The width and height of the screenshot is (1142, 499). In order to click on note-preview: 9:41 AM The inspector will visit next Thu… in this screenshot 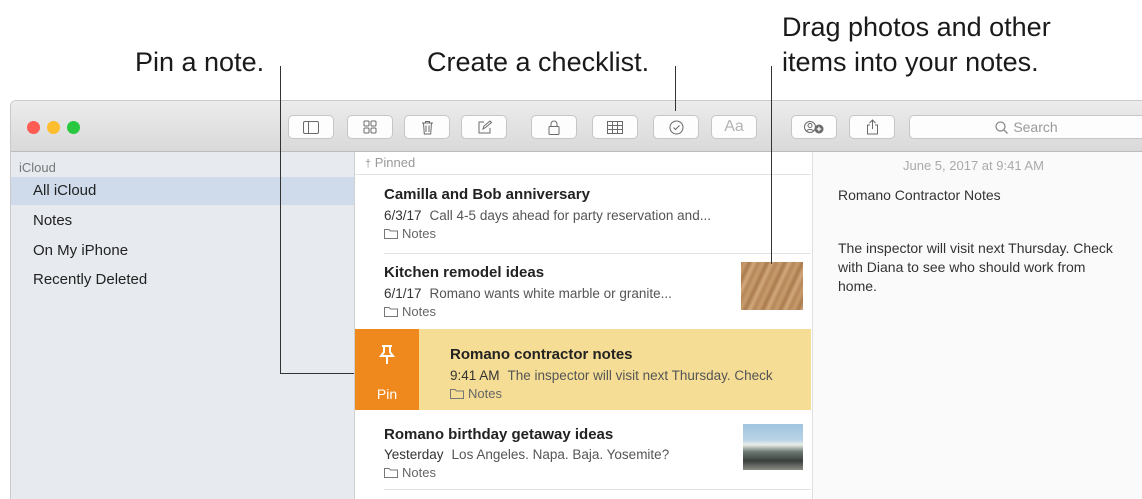, I will do `click(611, 375)`.